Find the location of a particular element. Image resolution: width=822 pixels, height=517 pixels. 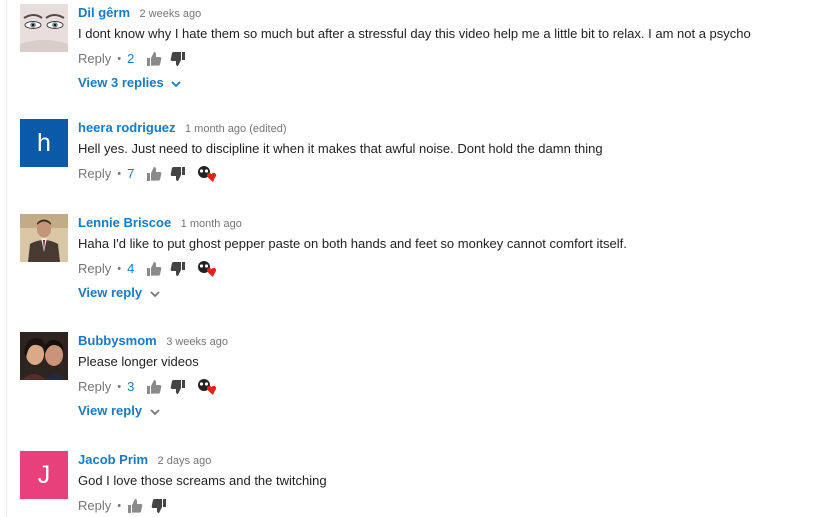

comment-timestamp: 1 month ago is located at coordinates (211, 224).